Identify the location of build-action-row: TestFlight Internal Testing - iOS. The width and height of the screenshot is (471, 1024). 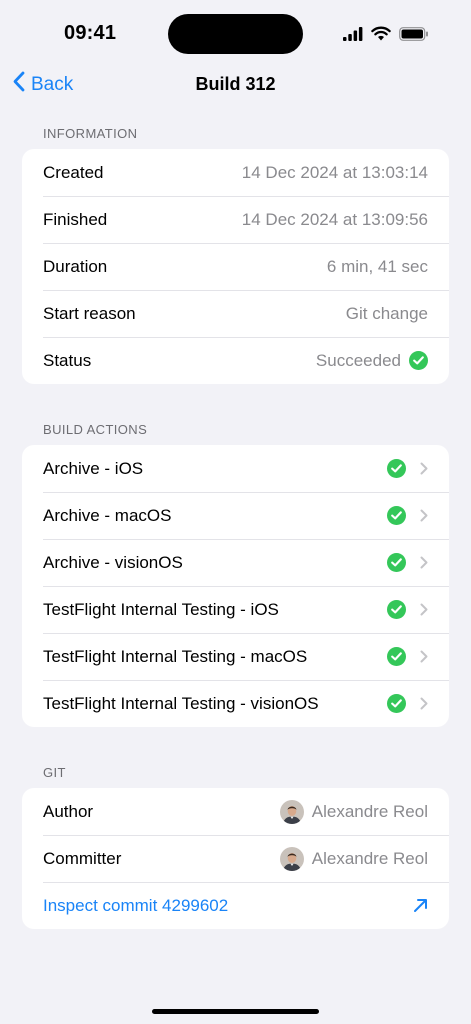
(235, 609).